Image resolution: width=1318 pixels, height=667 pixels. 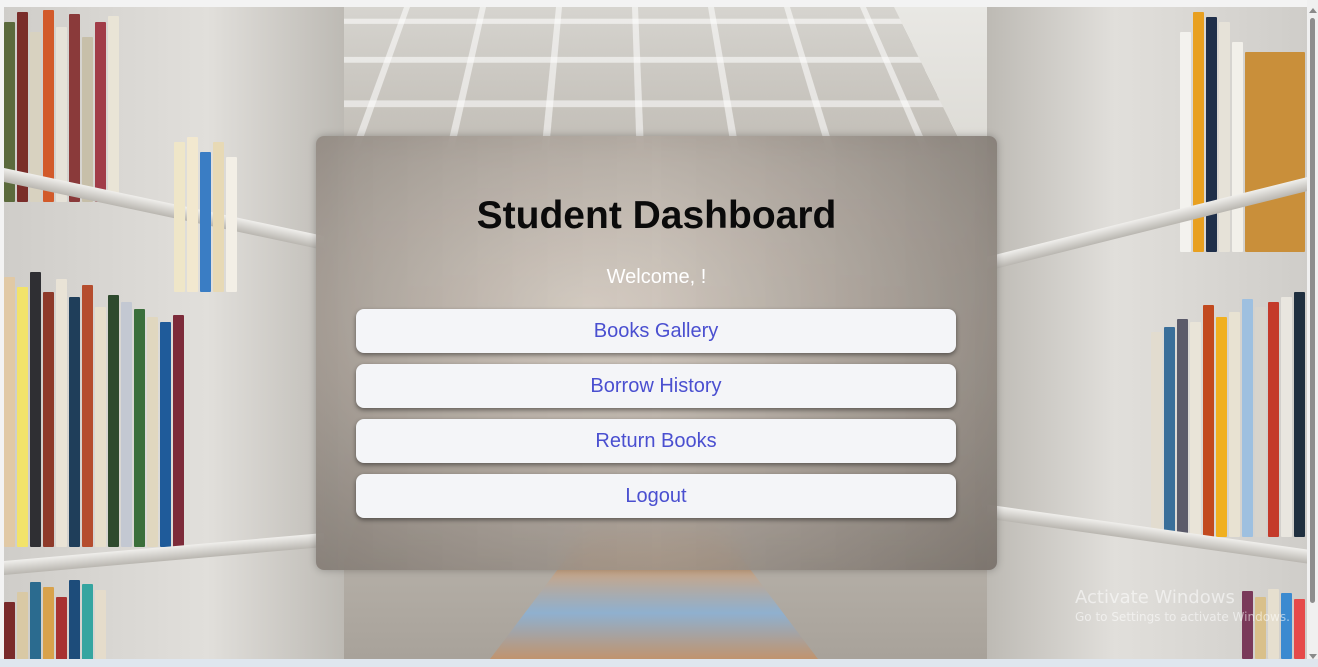 I want to click on watermark-subtitle: Go to Settings to activate Windows., so click(x=1182, y=617).